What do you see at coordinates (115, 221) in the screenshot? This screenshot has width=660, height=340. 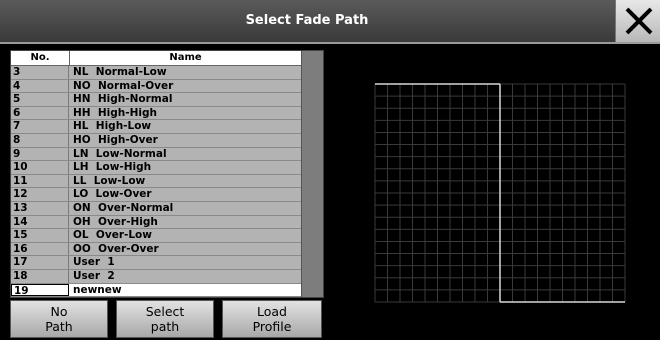 I see `row-name: OH Over-High` at bounding box center [115, 221].